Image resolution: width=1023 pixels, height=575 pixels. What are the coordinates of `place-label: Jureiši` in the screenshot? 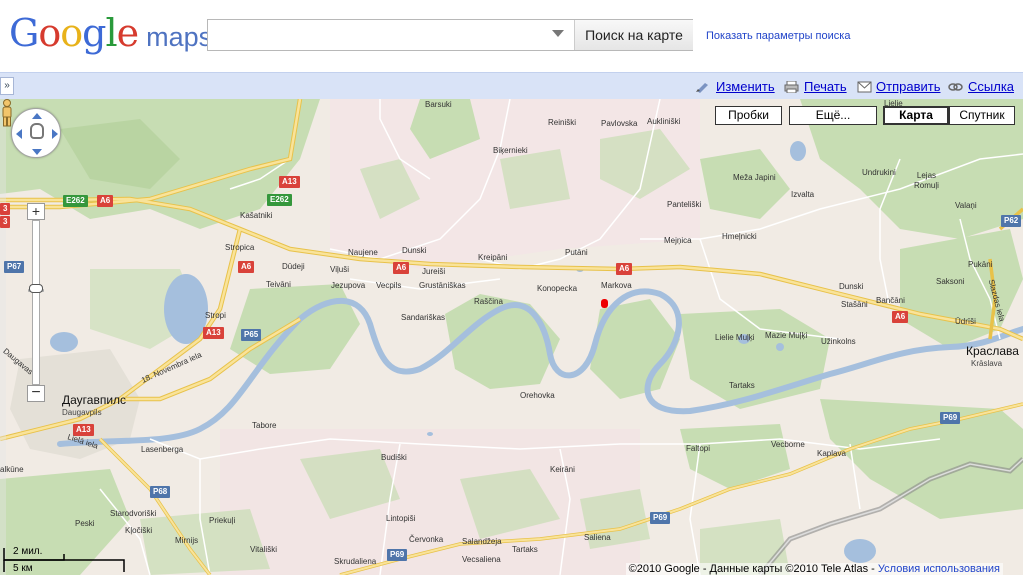 It's located at (434, 271).